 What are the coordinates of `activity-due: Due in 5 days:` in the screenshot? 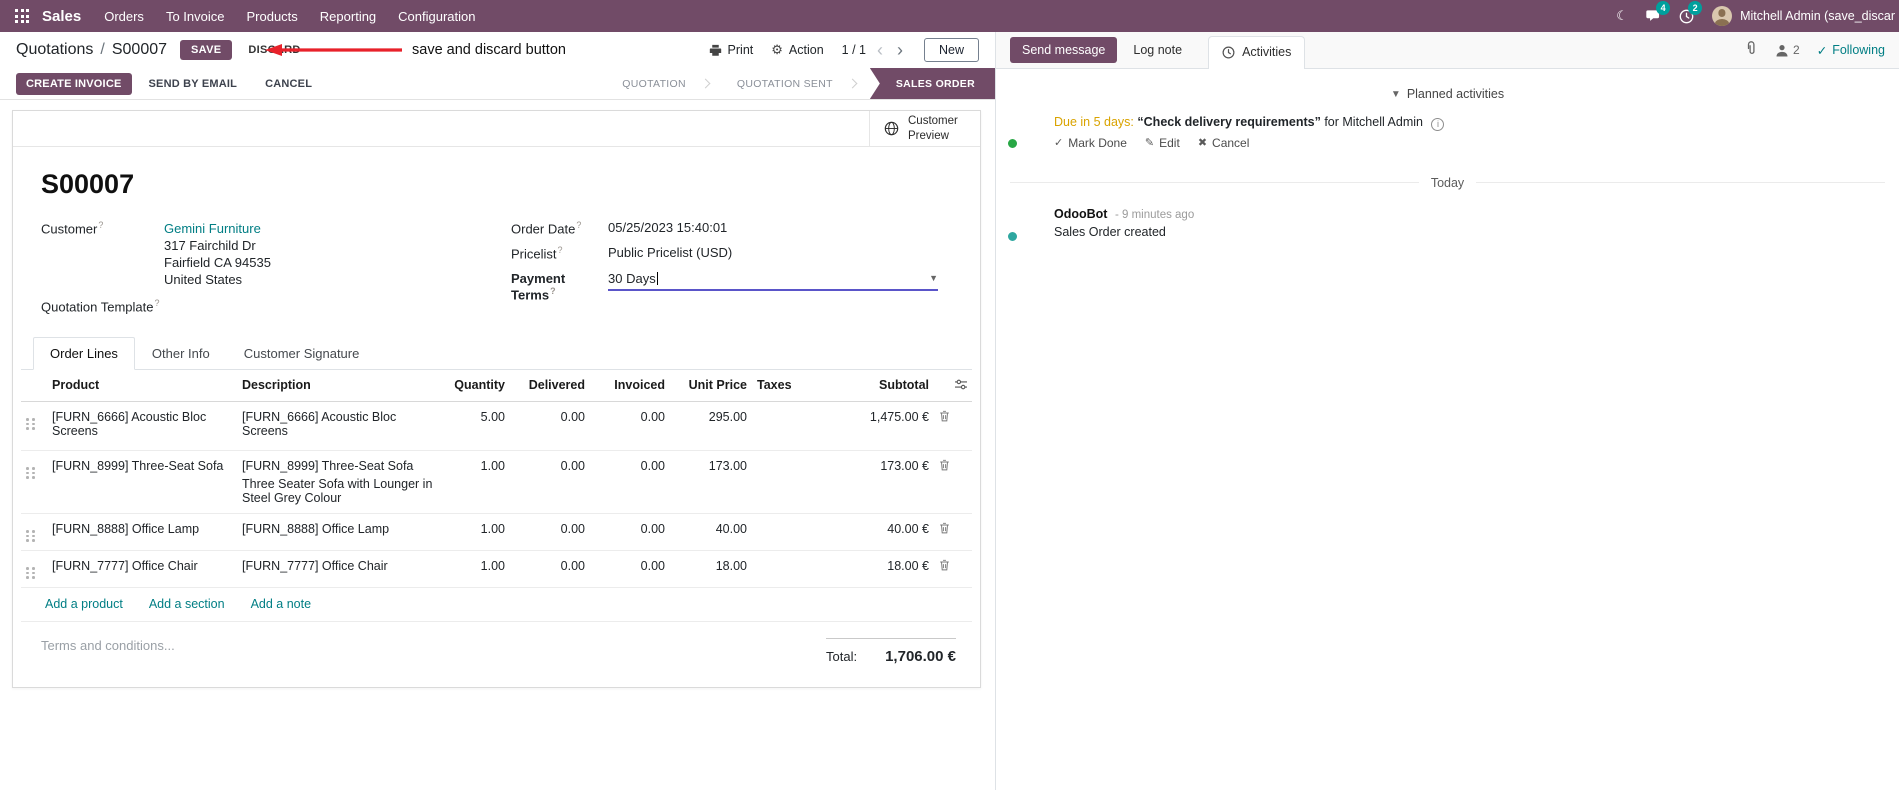 It's located at (1094, 122).